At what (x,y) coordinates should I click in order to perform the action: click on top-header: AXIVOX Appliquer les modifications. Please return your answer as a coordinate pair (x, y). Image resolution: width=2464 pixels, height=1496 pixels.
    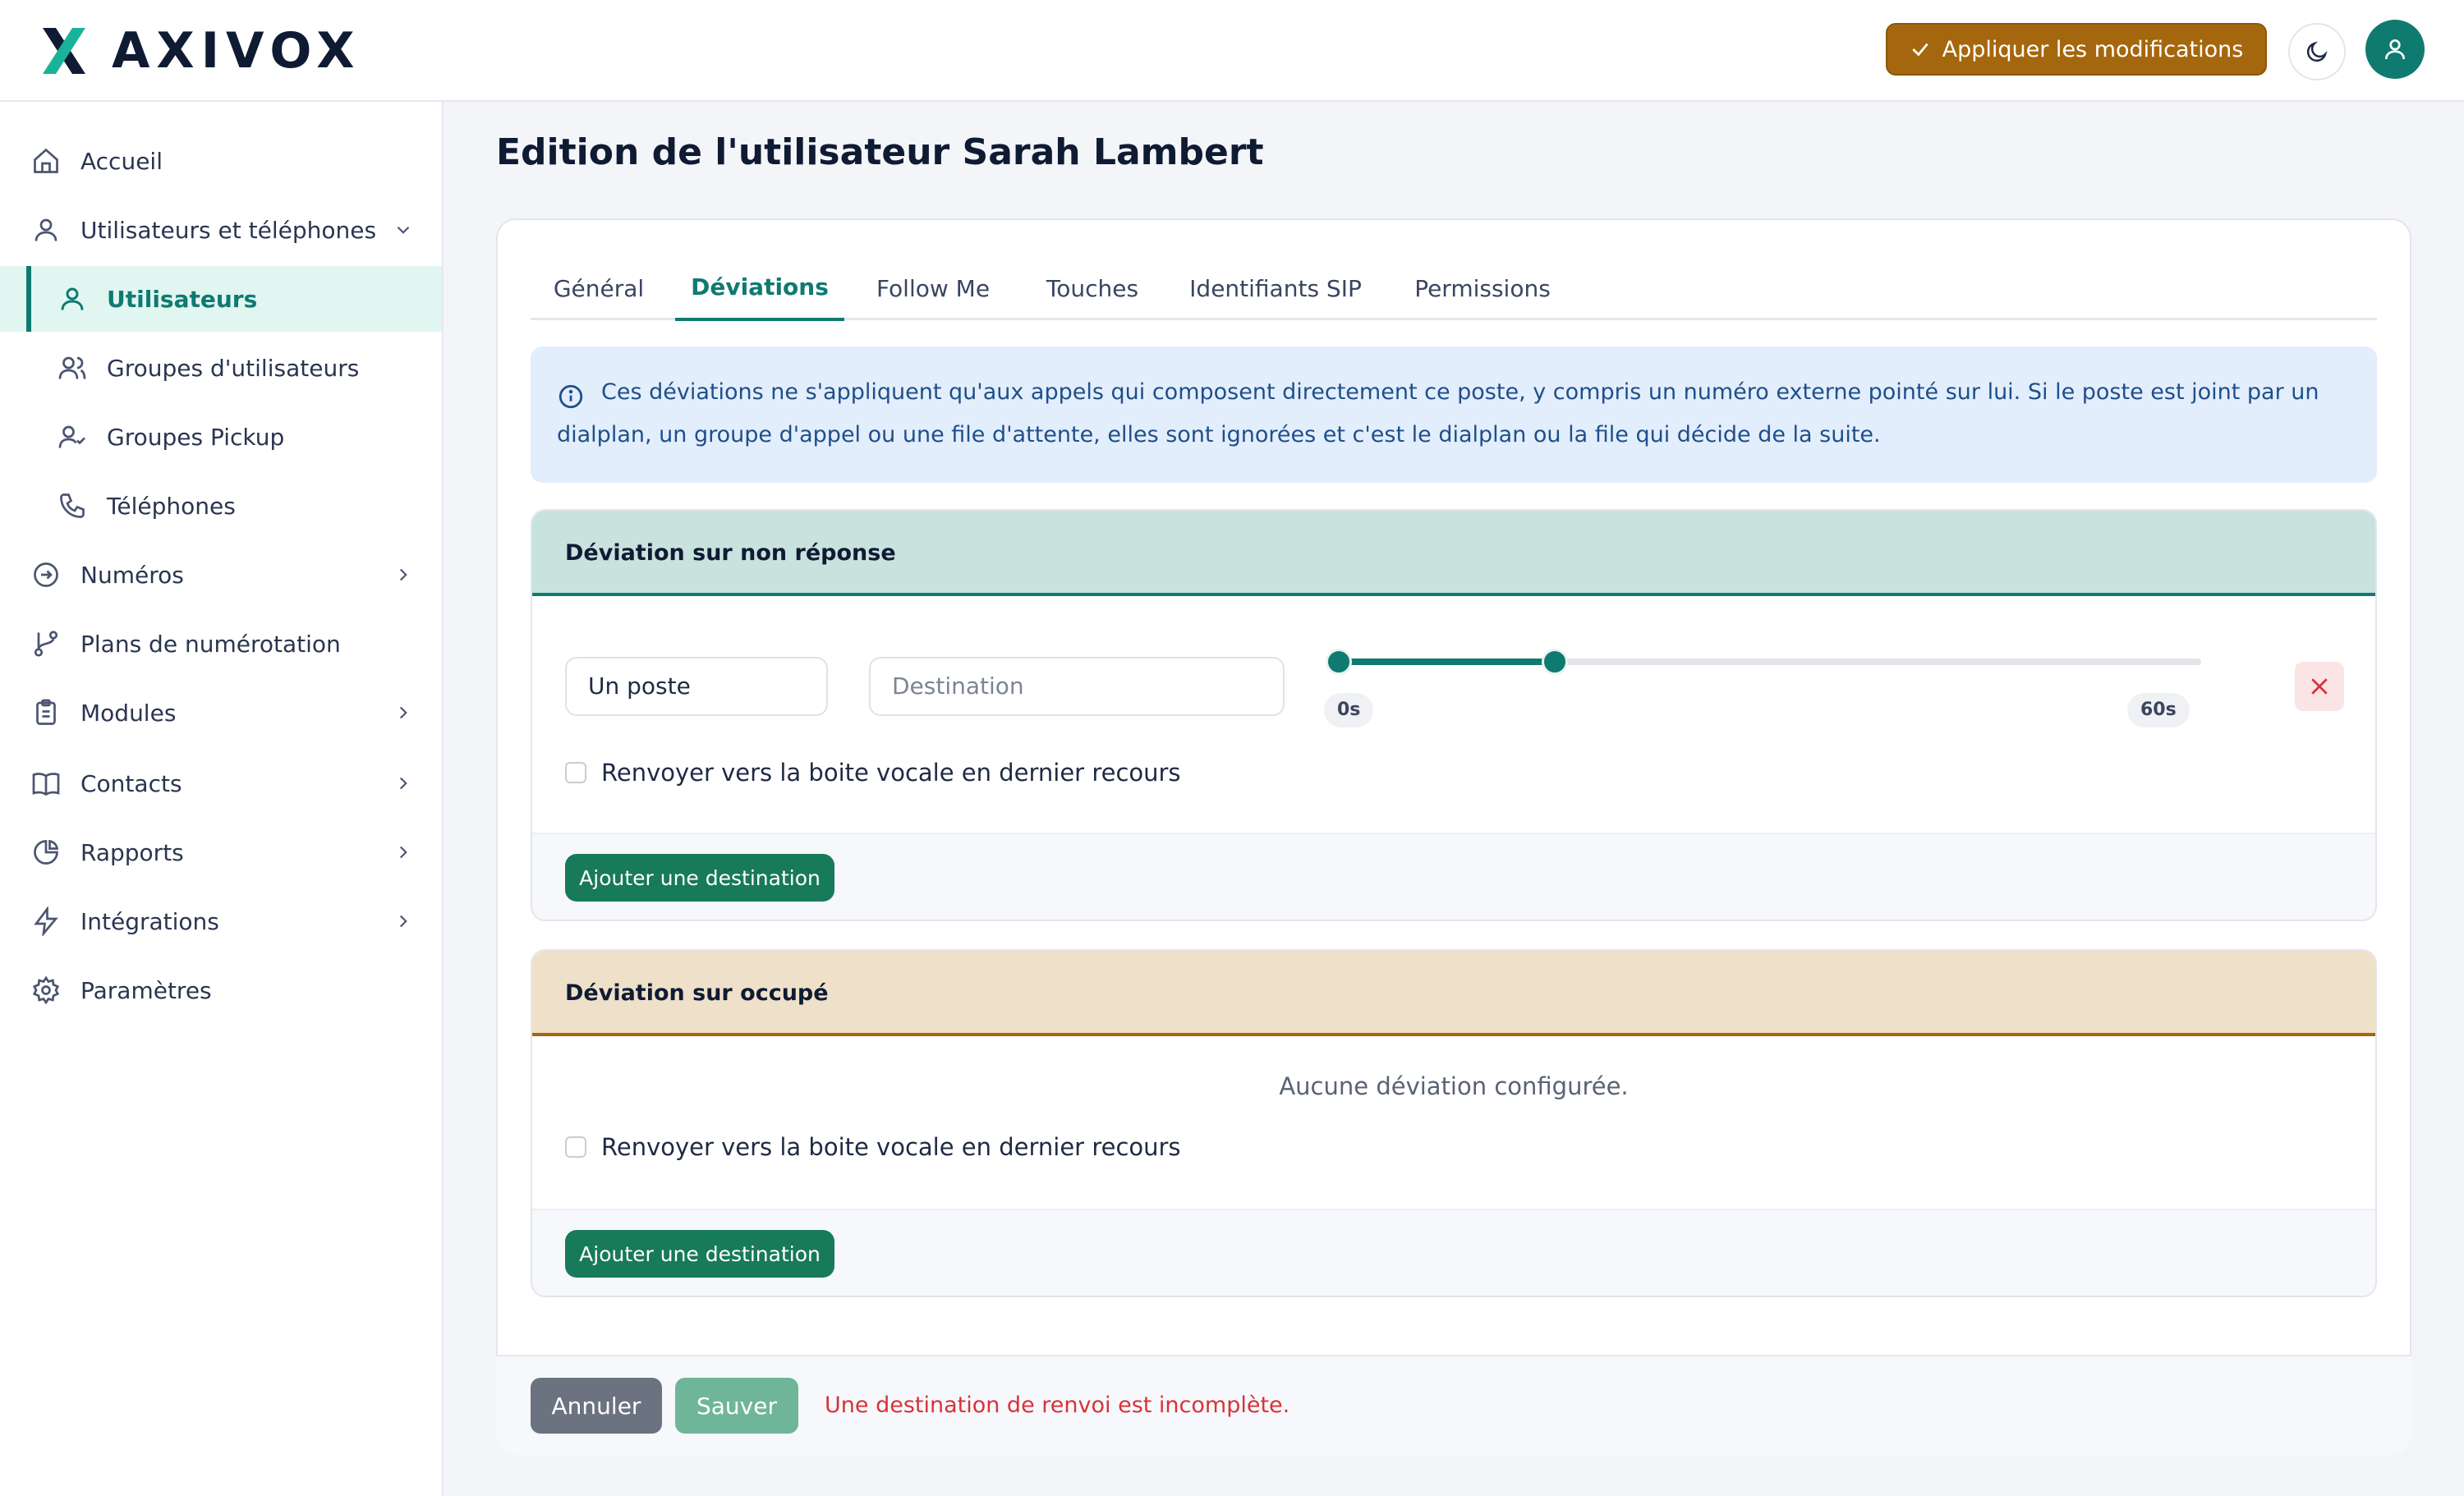
    Looking at the image, I should click on (1232, 51).